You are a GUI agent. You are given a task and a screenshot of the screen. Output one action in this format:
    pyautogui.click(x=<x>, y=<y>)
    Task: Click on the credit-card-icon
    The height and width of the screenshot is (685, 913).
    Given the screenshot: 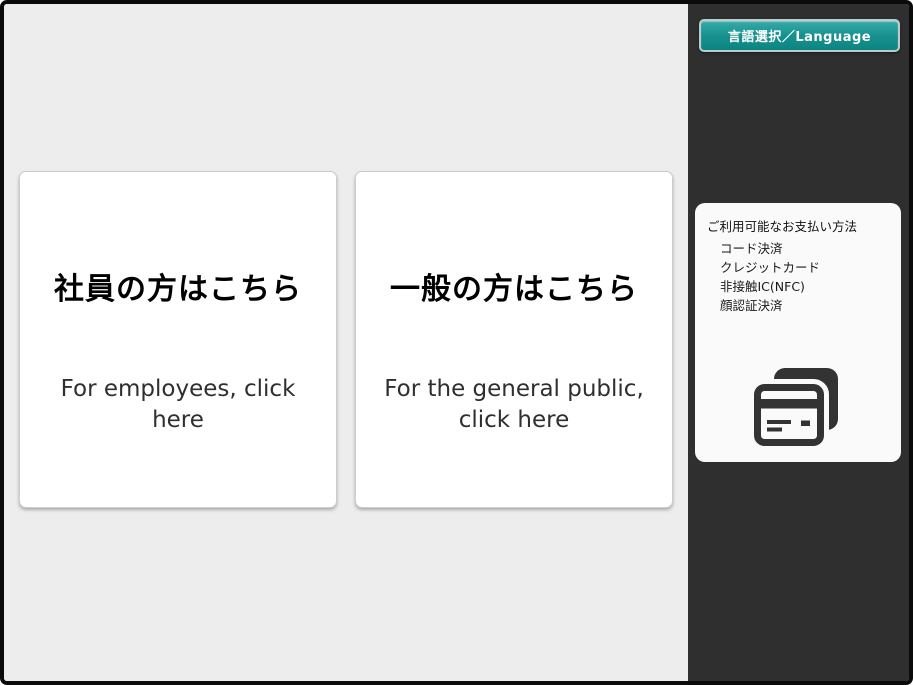 What is the action you would take?
    pyautogui.click(x=798, y=407)
    